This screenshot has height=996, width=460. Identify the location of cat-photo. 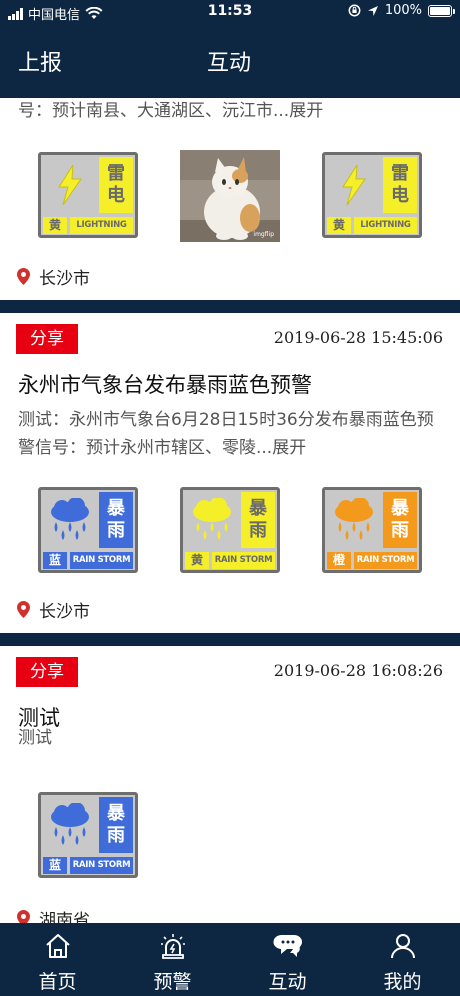
(230, 196).